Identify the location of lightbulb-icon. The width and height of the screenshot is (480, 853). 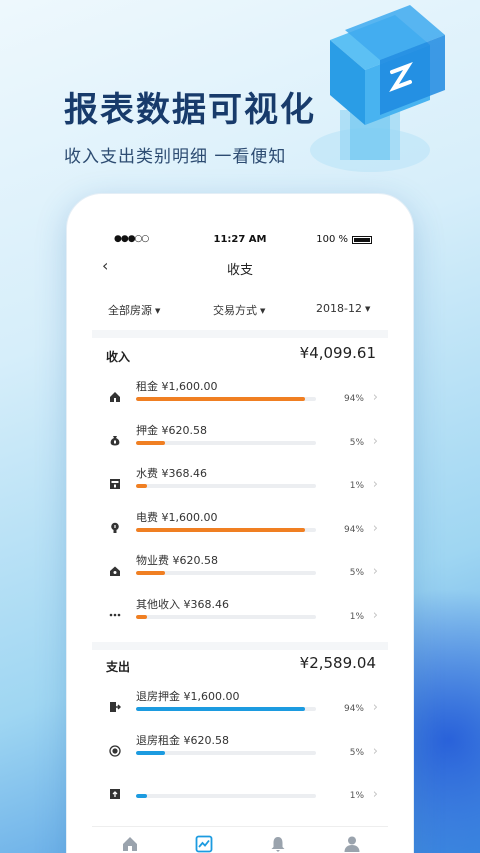
(115, 528).